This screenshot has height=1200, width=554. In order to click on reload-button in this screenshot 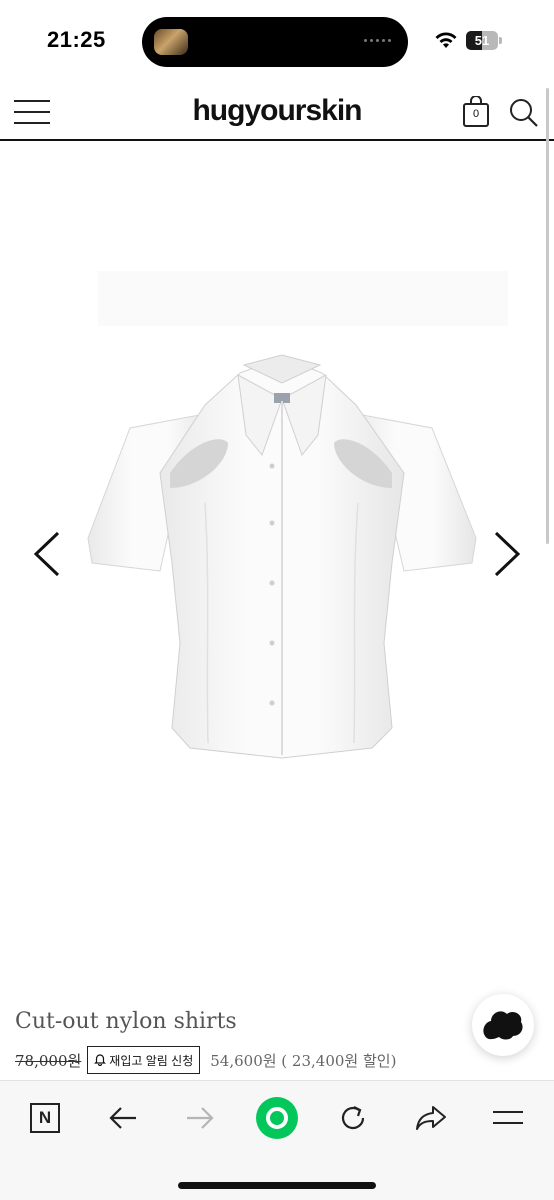, I will do `click(353, 1118)`.